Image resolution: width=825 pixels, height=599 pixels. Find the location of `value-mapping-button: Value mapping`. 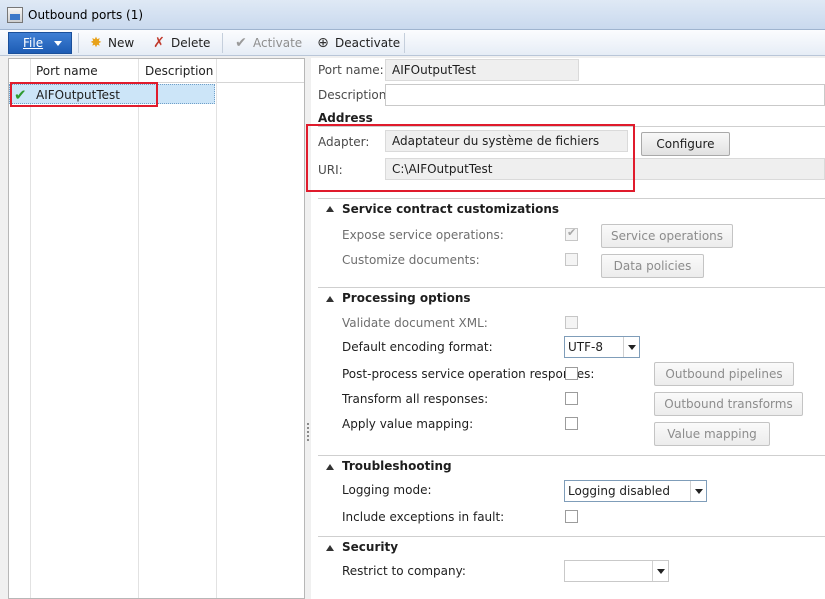

value-mapping-button: Value mapping is located at coordinates (712, 434).